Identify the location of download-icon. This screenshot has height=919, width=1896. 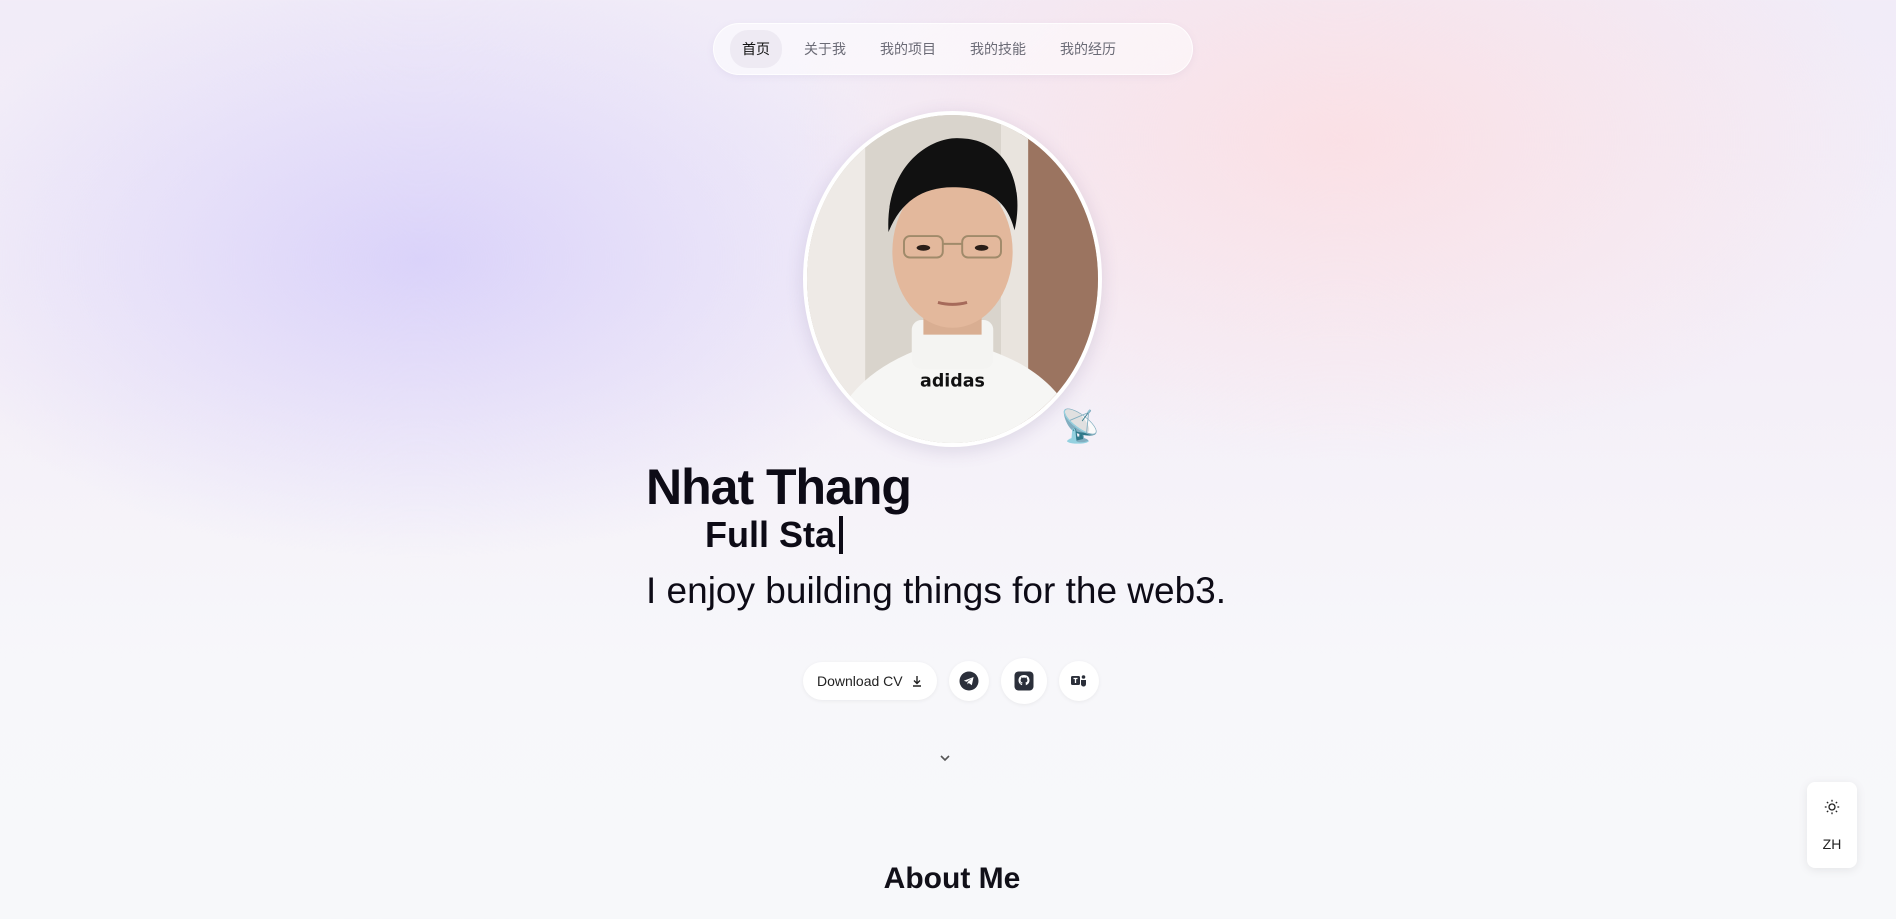
(916, 681).